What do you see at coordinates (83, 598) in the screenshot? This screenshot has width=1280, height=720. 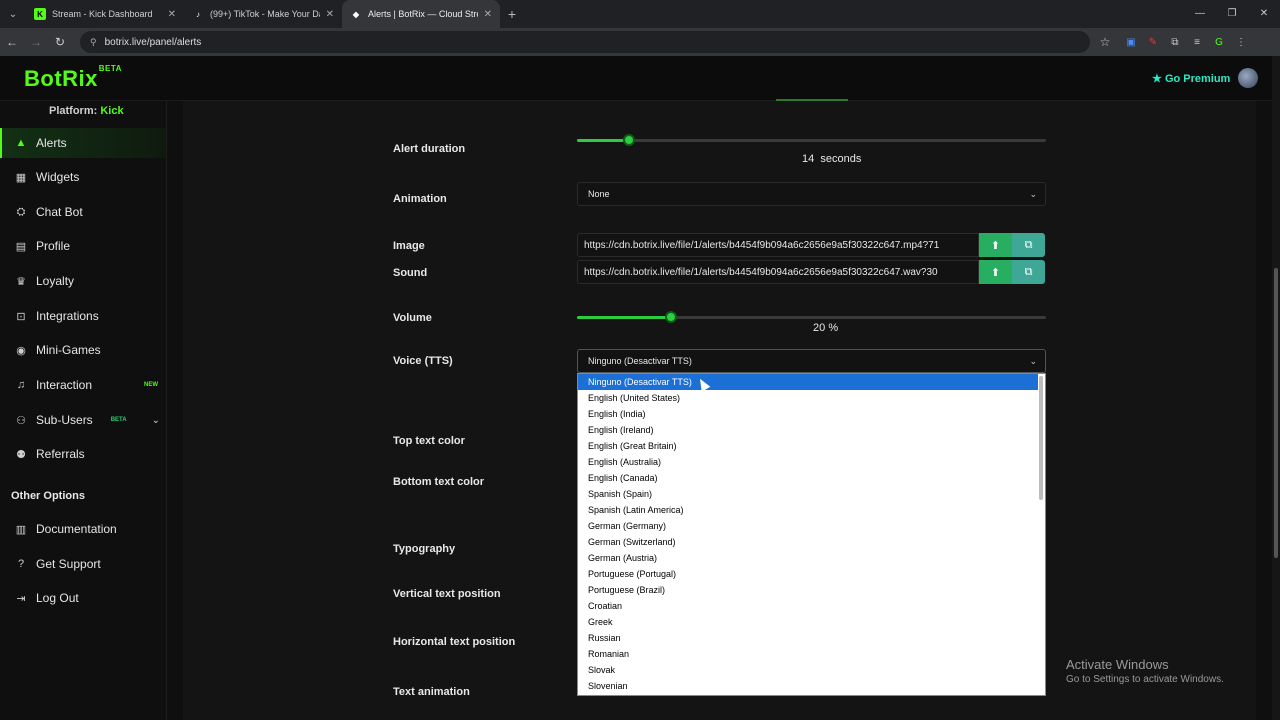 I see `sidebar-item-log-out: ⇥ Log Out` at bounding box center [83, 598].